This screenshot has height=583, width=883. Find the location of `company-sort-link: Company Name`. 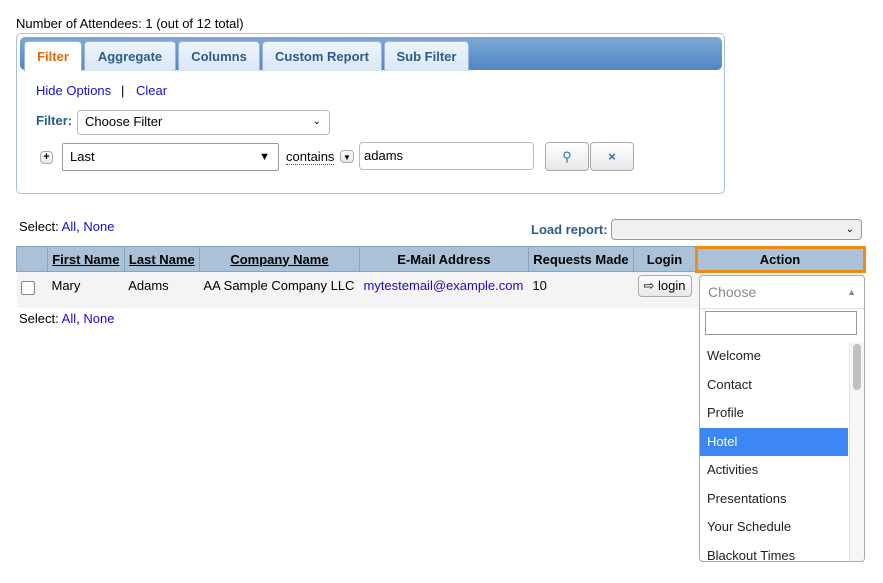

company-sort-link: Company Name is located at coordinates (279, 259).